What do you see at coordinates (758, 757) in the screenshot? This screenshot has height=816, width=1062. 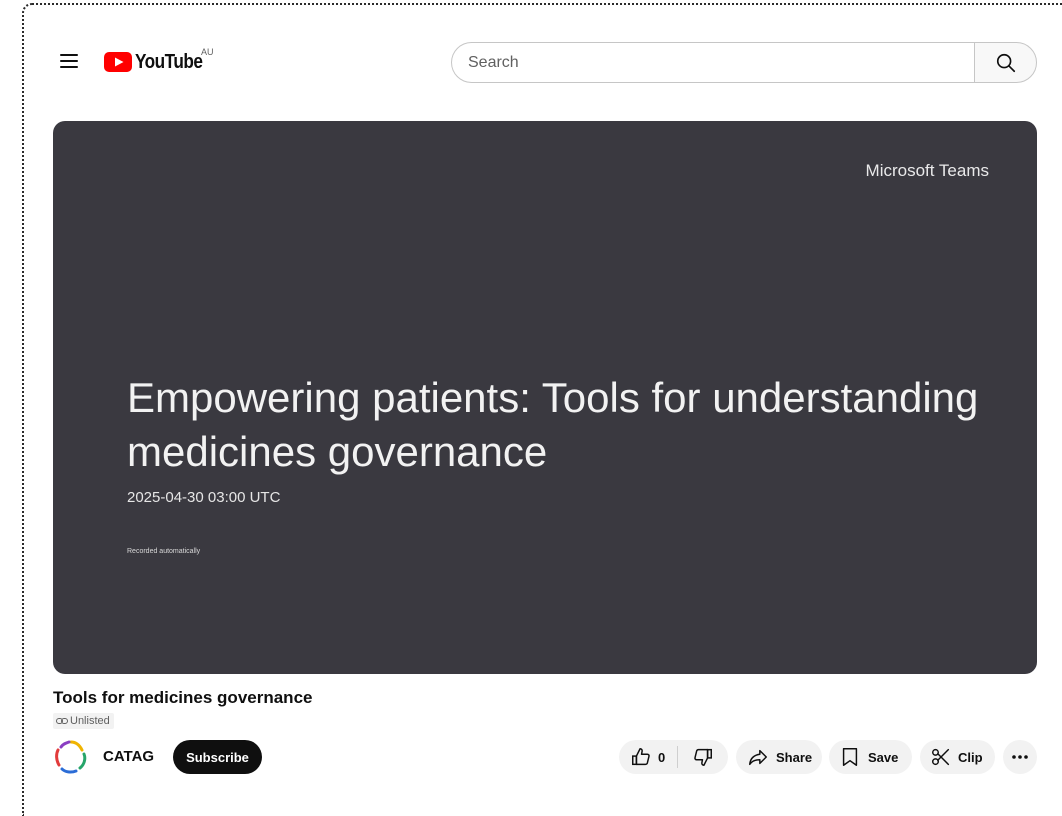 I see `share-icon` at bounding box center [758, 757].